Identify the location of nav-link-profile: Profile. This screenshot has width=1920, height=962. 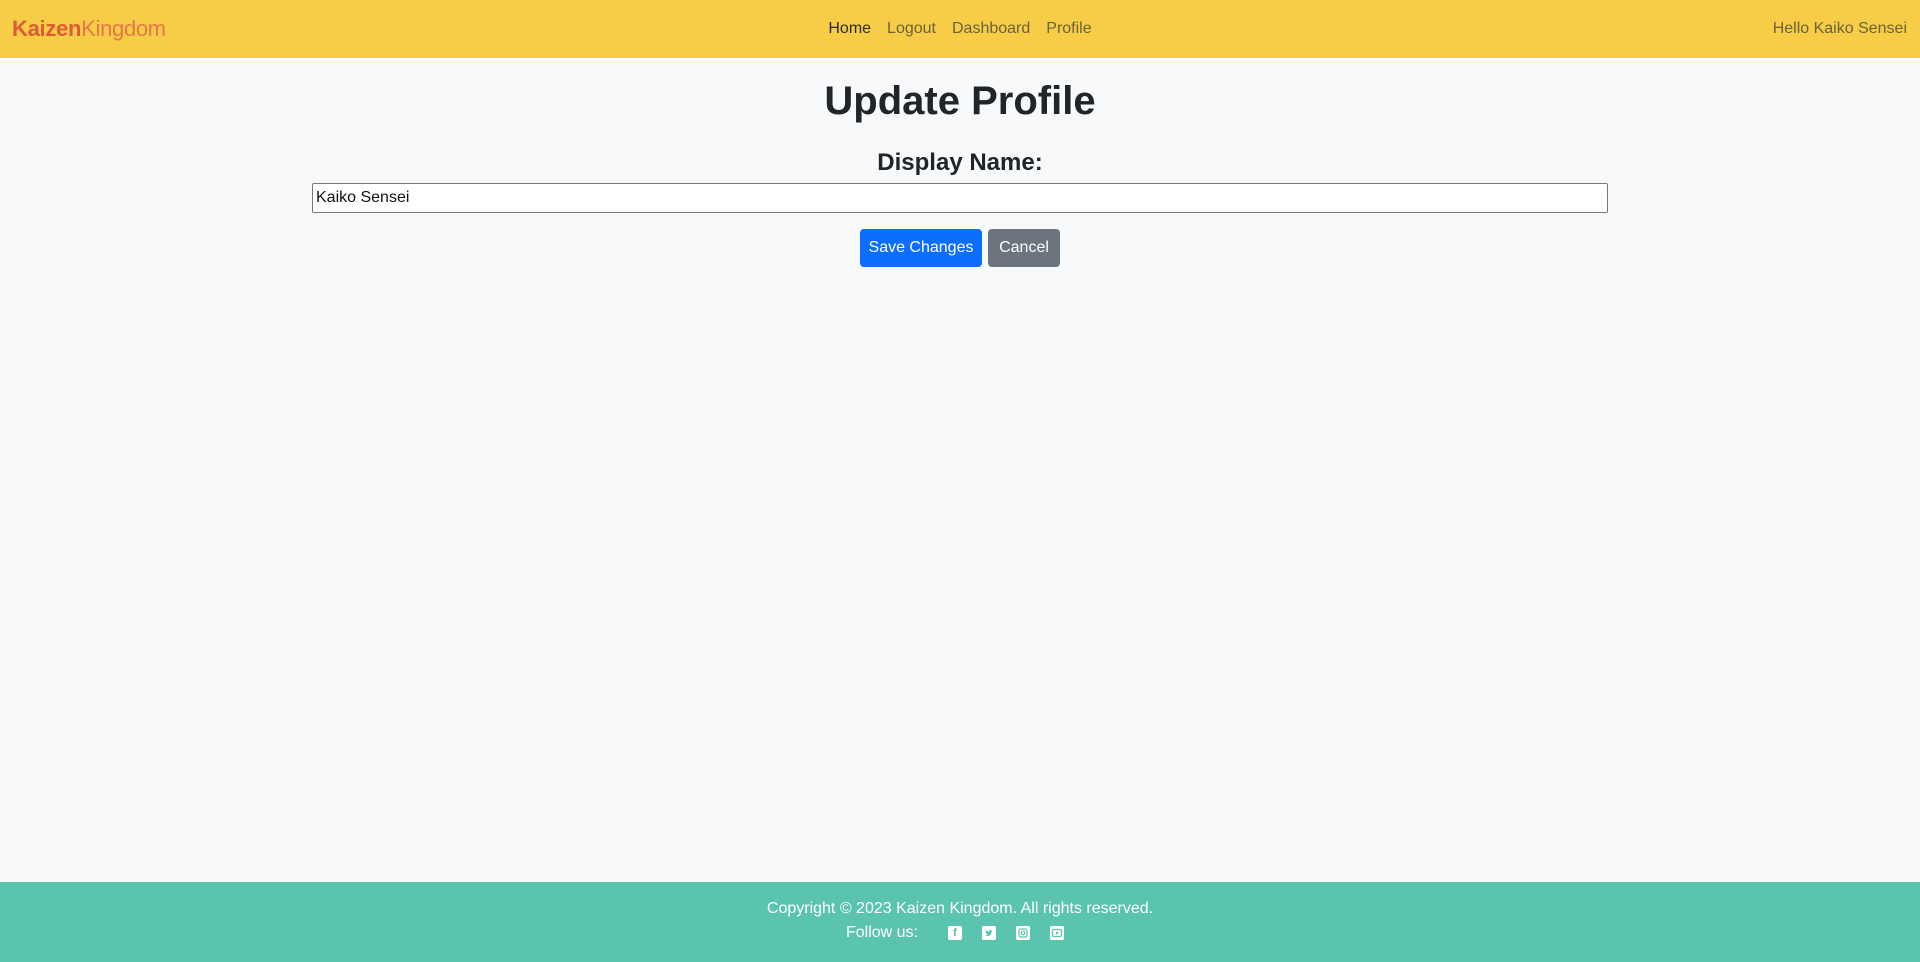
(1068, 29).